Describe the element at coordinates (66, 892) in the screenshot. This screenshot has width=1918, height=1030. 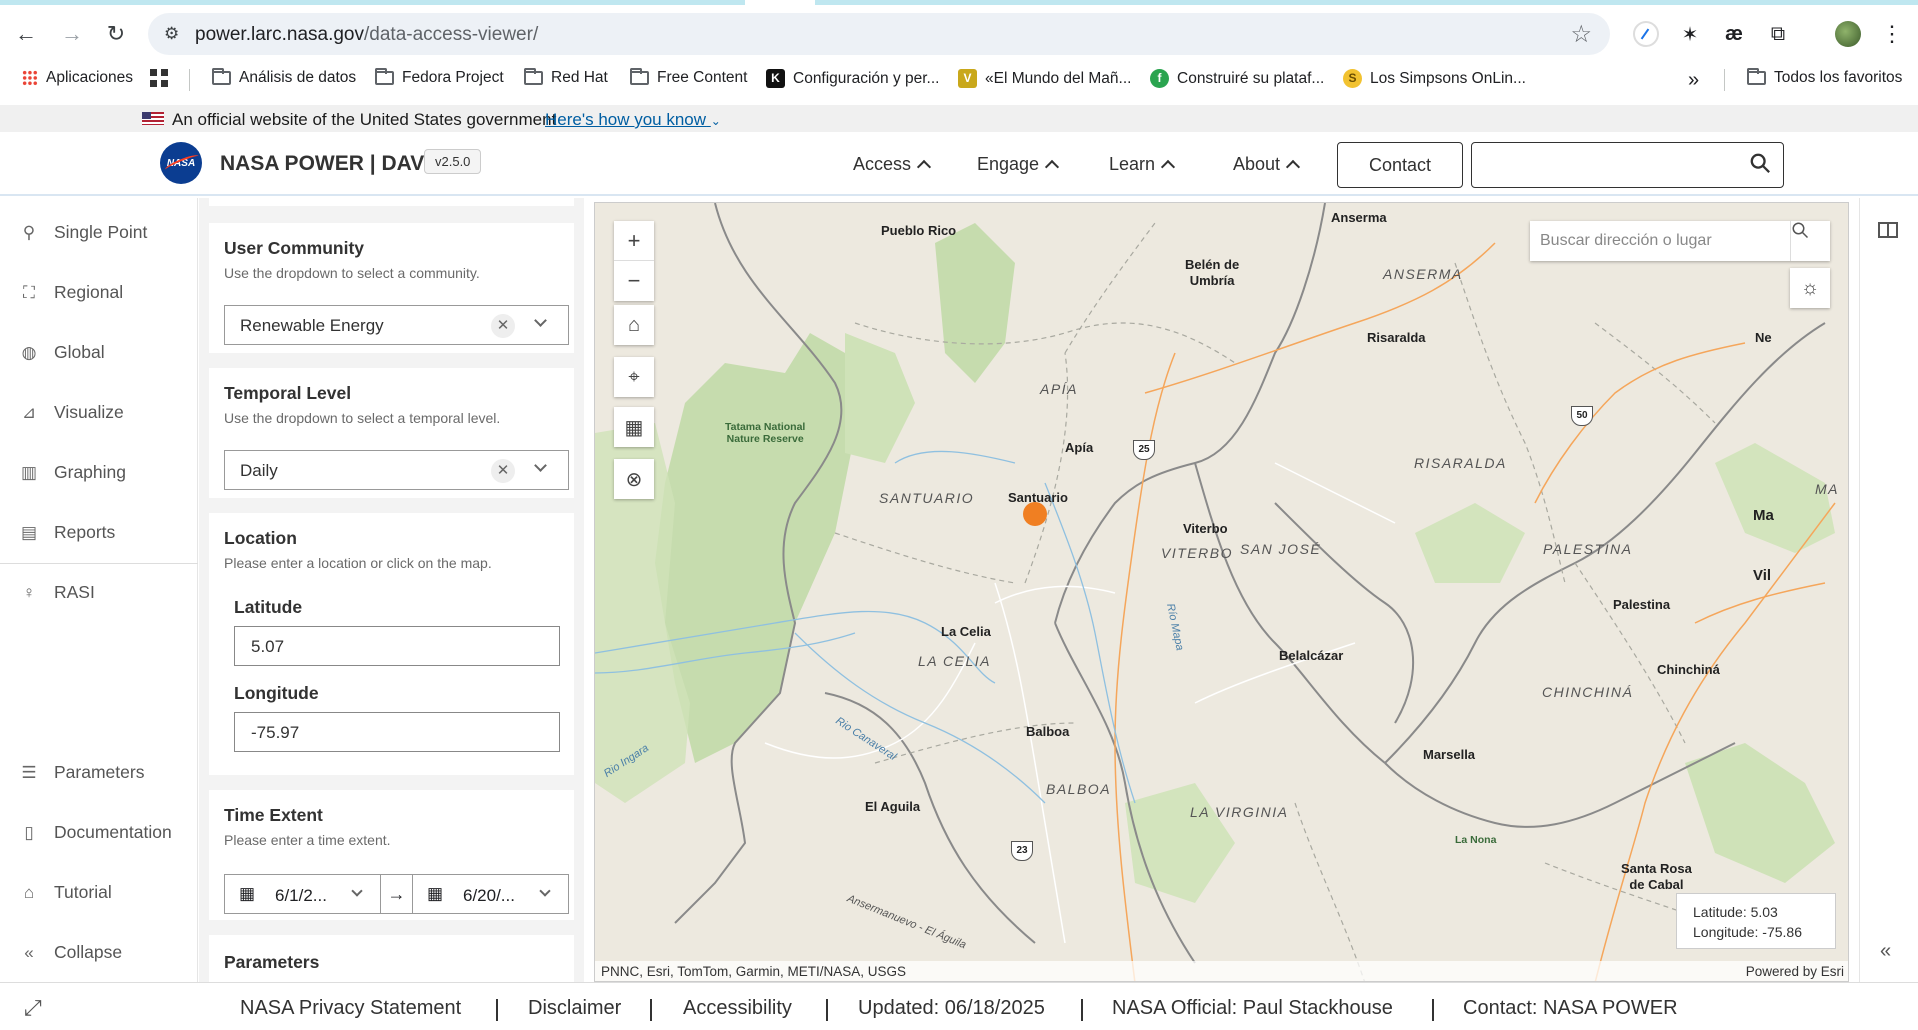
I see `nav-tutorial: ⌂ Tutorial` at that location.